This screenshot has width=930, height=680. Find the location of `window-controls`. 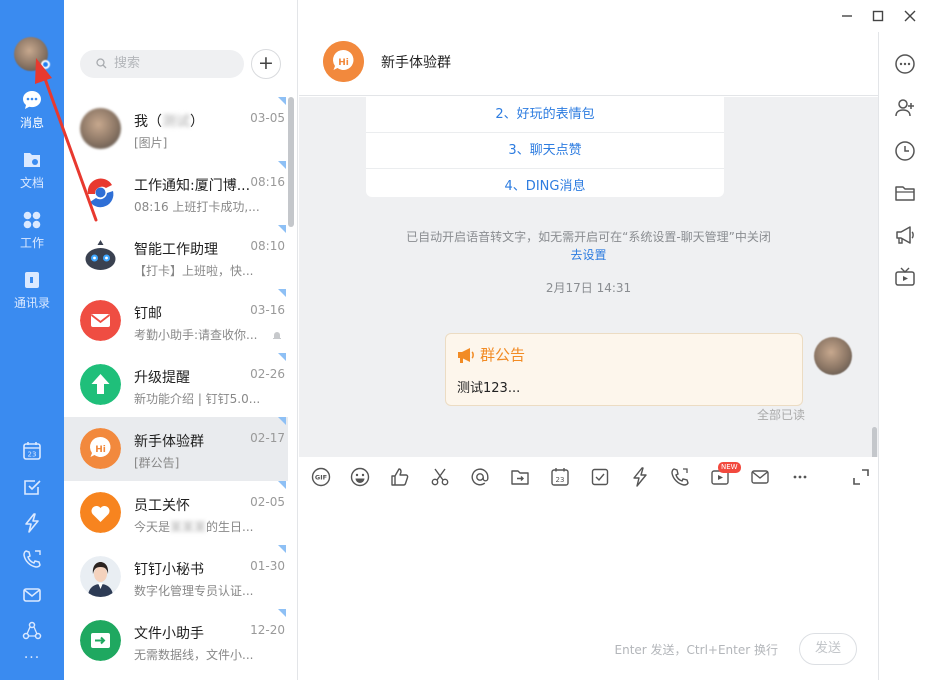

window-controls is located at coordinates (880, 16).